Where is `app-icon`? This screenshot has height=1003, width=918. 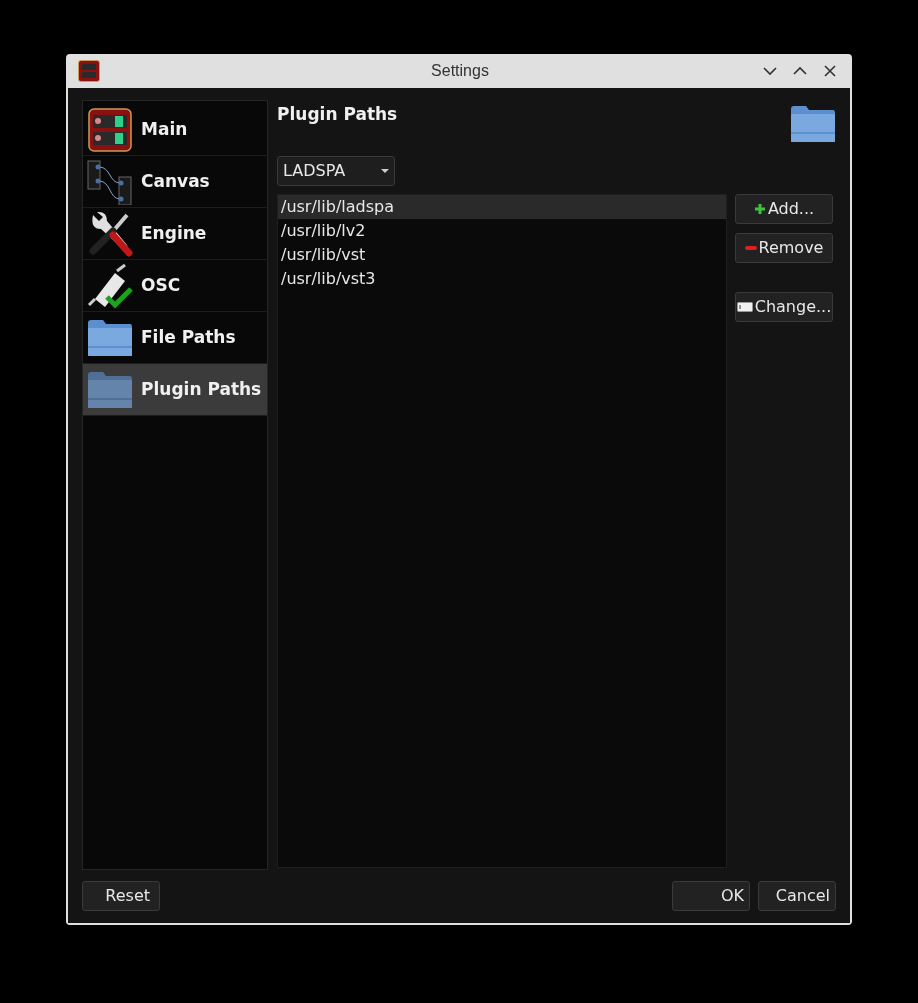
app-icon is located at coordinates (89, 71).